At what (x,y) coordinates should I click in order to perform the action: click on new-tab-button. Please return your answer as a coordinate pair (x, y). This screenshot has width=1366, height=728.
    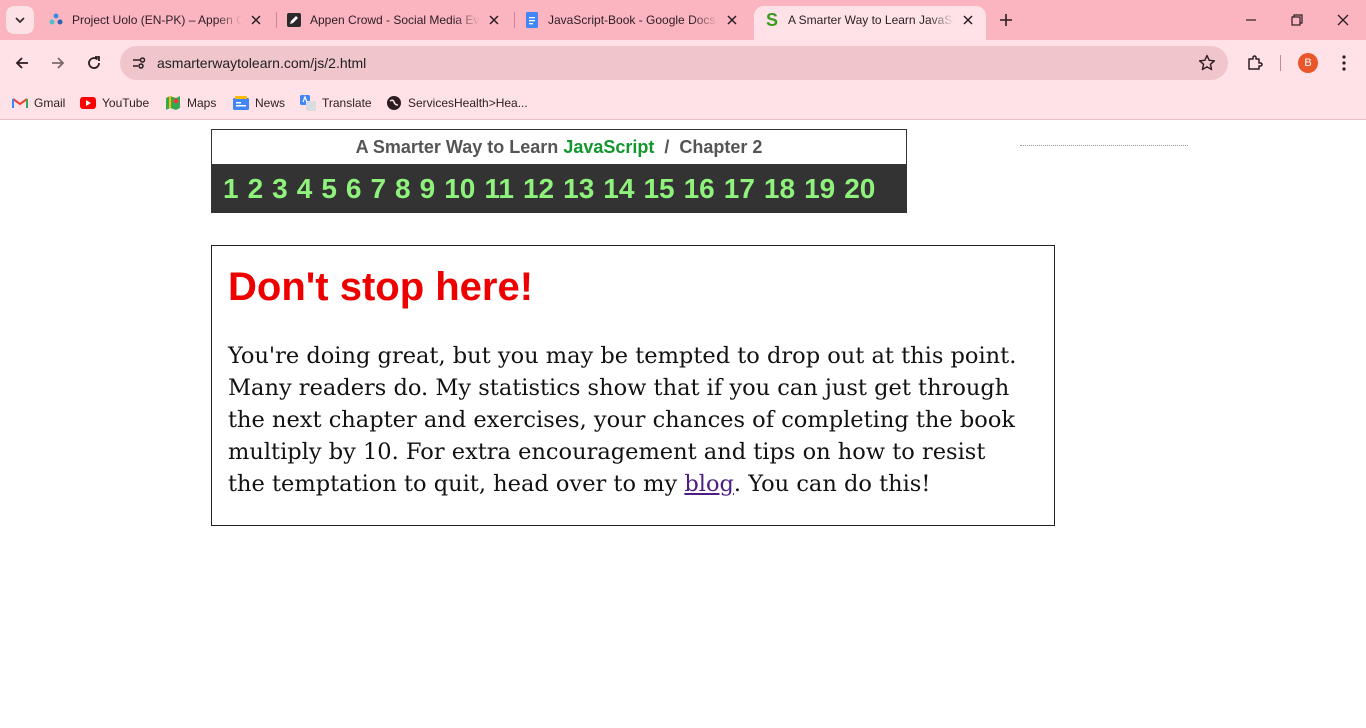
    Looking at the image, I should click on (1006, 20).